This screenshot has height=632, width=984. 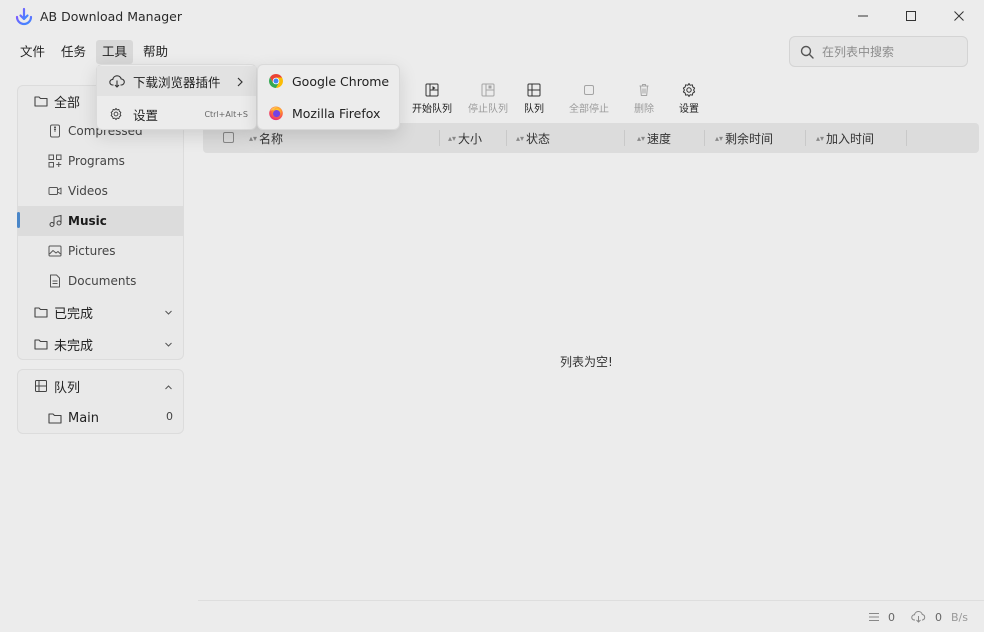 What do you see at coordinates (100, 312) in the screenshot?
I see `sidebar-item-completed: 已完成` at bounding box center [100, 312].